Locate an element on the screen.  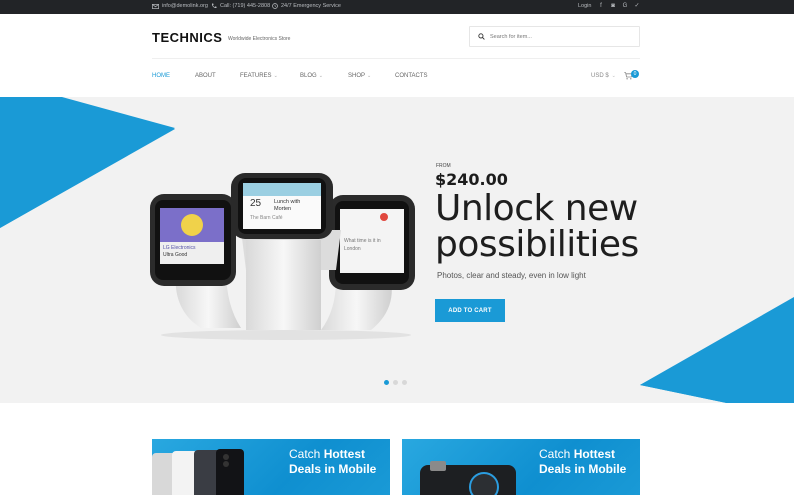
phone-contact: Call: (719) 445-2808 is located at coordinates (240, 6).